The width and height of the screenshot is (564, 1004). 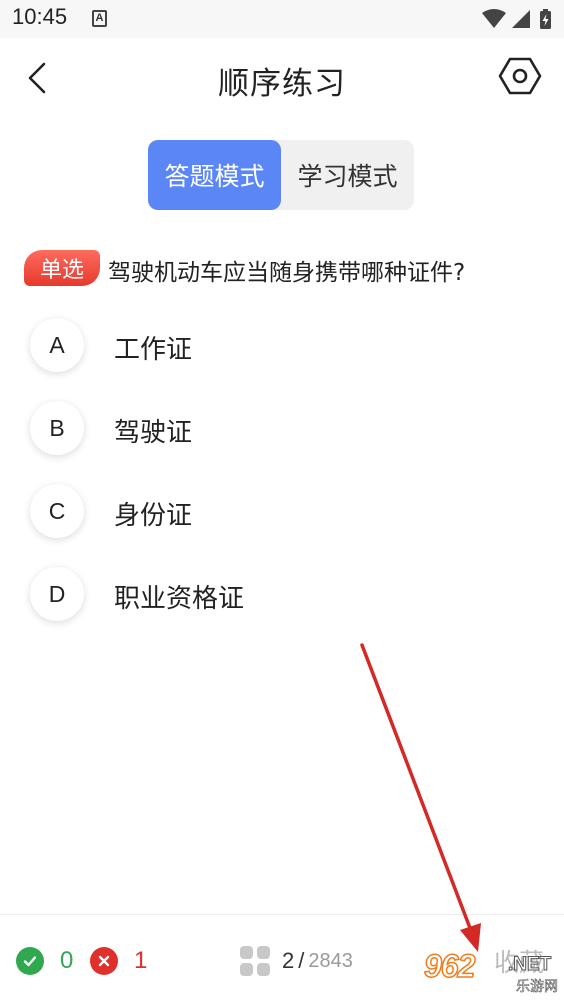 I want to click on option-c: C 身份证, so click(x=280, y=514).